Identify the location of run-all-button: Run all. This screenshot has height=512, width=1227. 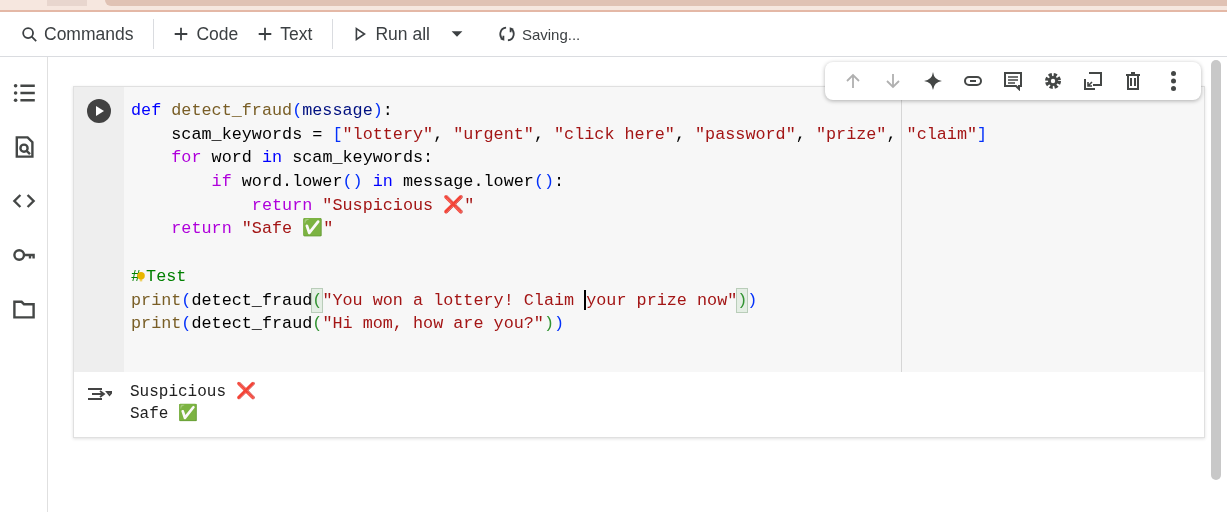
(390, 34).